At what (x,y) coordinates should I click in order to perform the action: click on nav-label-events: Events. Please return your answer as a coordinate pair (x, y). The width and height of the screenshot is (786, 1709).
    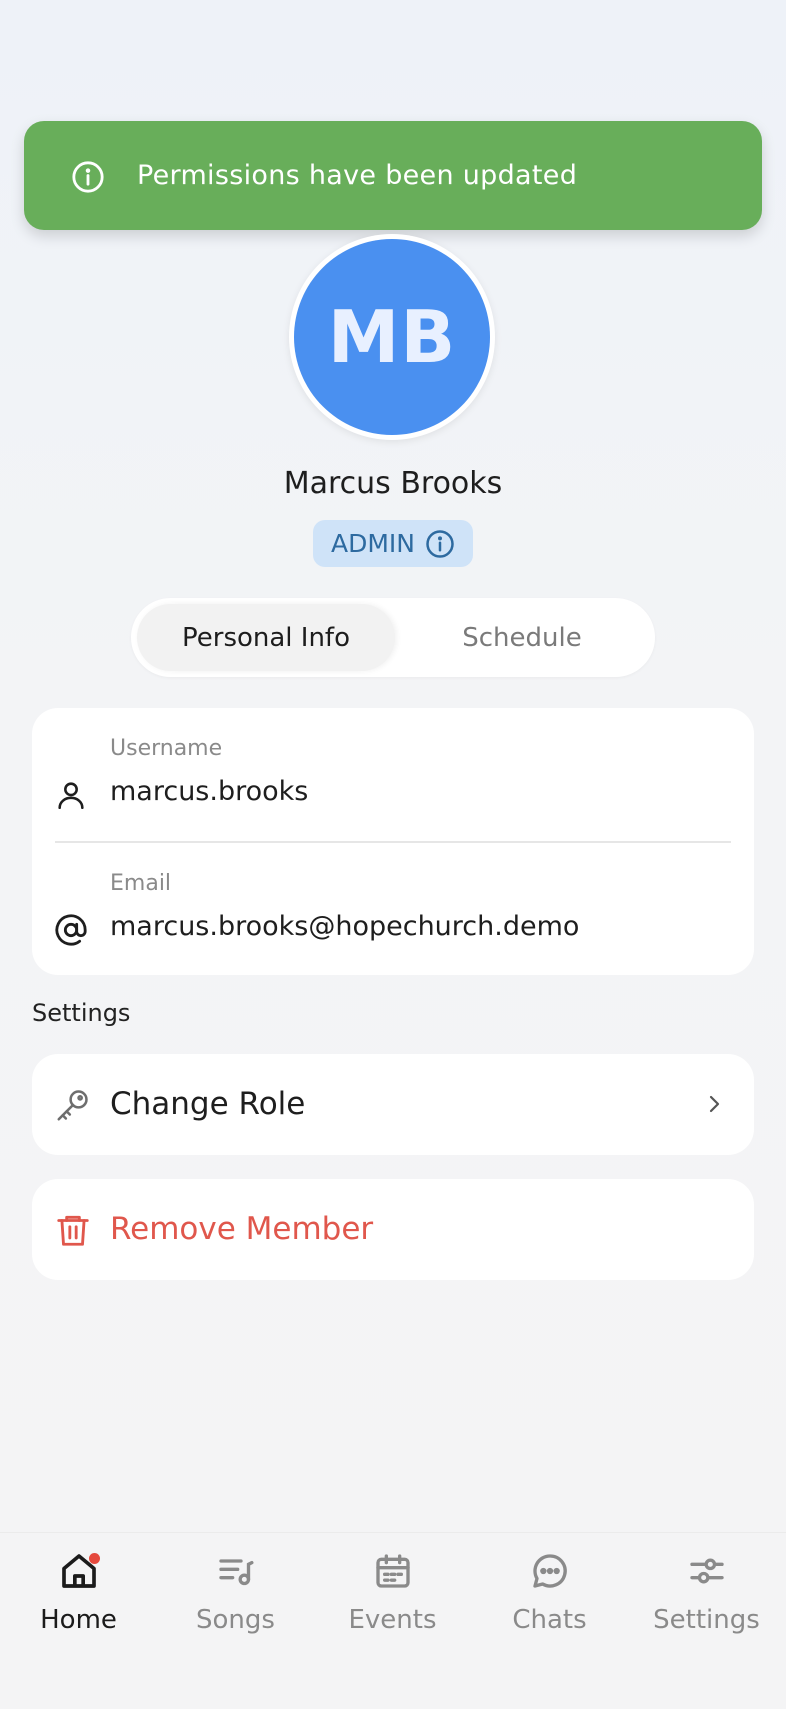
    Looking at the image, I should click on (392, 1620).